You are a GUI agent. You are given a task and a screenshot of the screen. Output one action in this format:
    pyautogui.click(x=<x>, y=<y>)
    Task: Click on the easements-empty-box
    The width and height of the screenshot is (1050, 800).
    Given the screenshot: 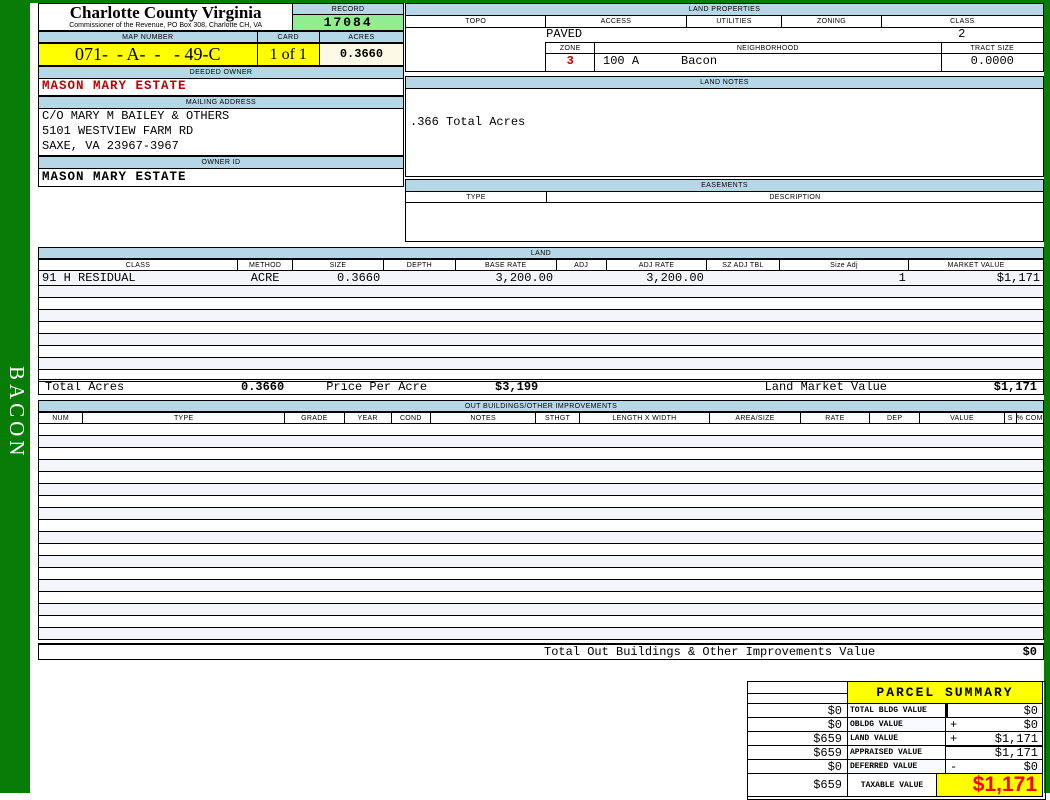 What is the action you would take?
    pyautogui.click(x=724, y=222)
    